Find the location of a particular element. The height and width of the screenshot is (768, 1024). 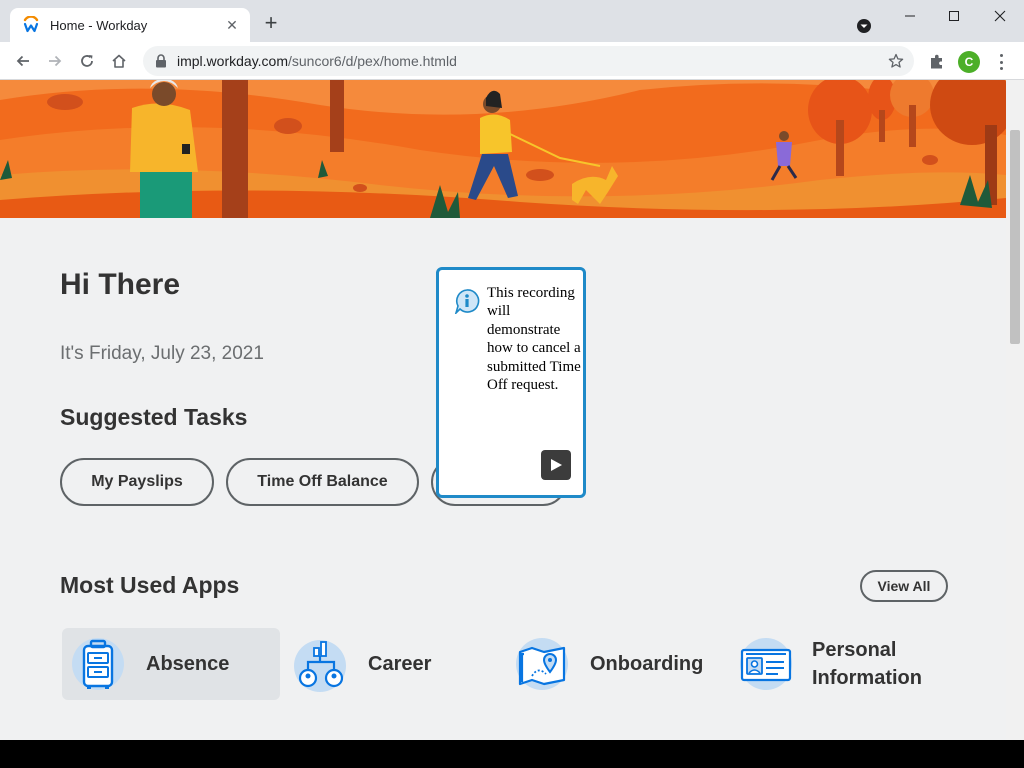

kebab-menu-icon is located at coordinates (1001, 62).